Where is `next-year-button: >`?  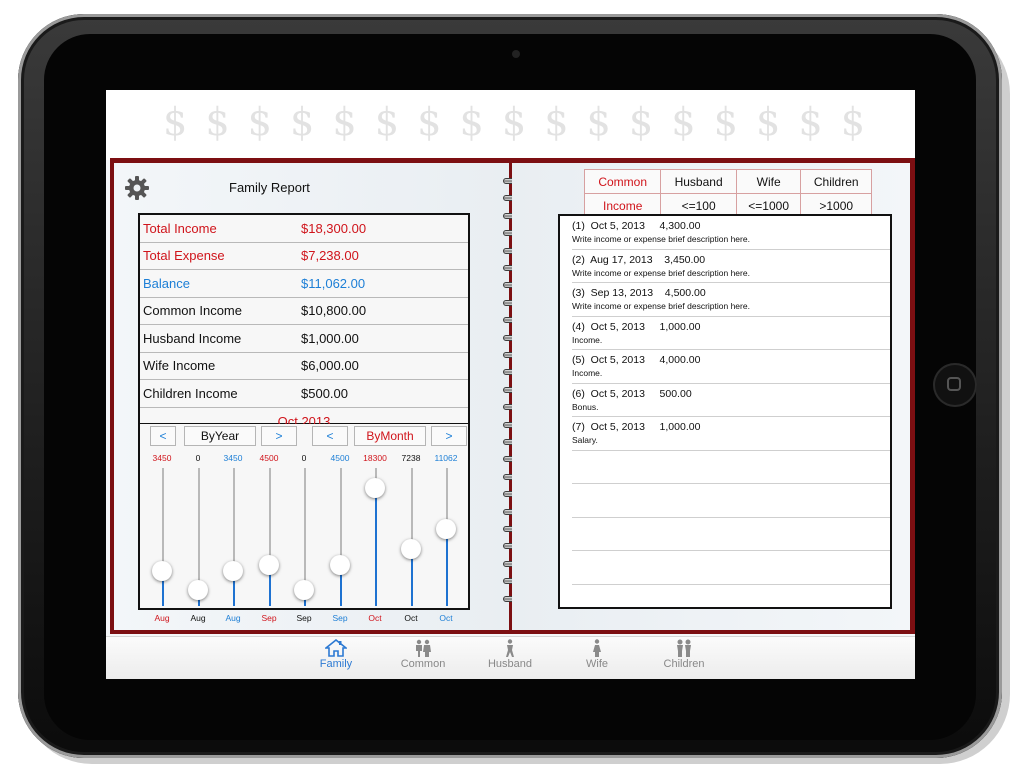 next-year-button: > is located at coordinates (279, 436).